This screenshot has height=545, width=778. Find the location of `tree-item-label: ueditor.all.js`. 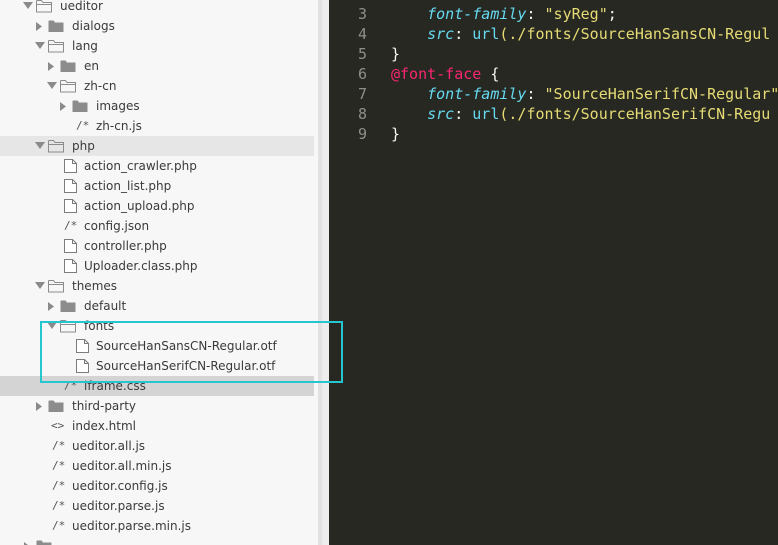

tree-item-label: ueditor.all.js is located at coordinates (109, 446).